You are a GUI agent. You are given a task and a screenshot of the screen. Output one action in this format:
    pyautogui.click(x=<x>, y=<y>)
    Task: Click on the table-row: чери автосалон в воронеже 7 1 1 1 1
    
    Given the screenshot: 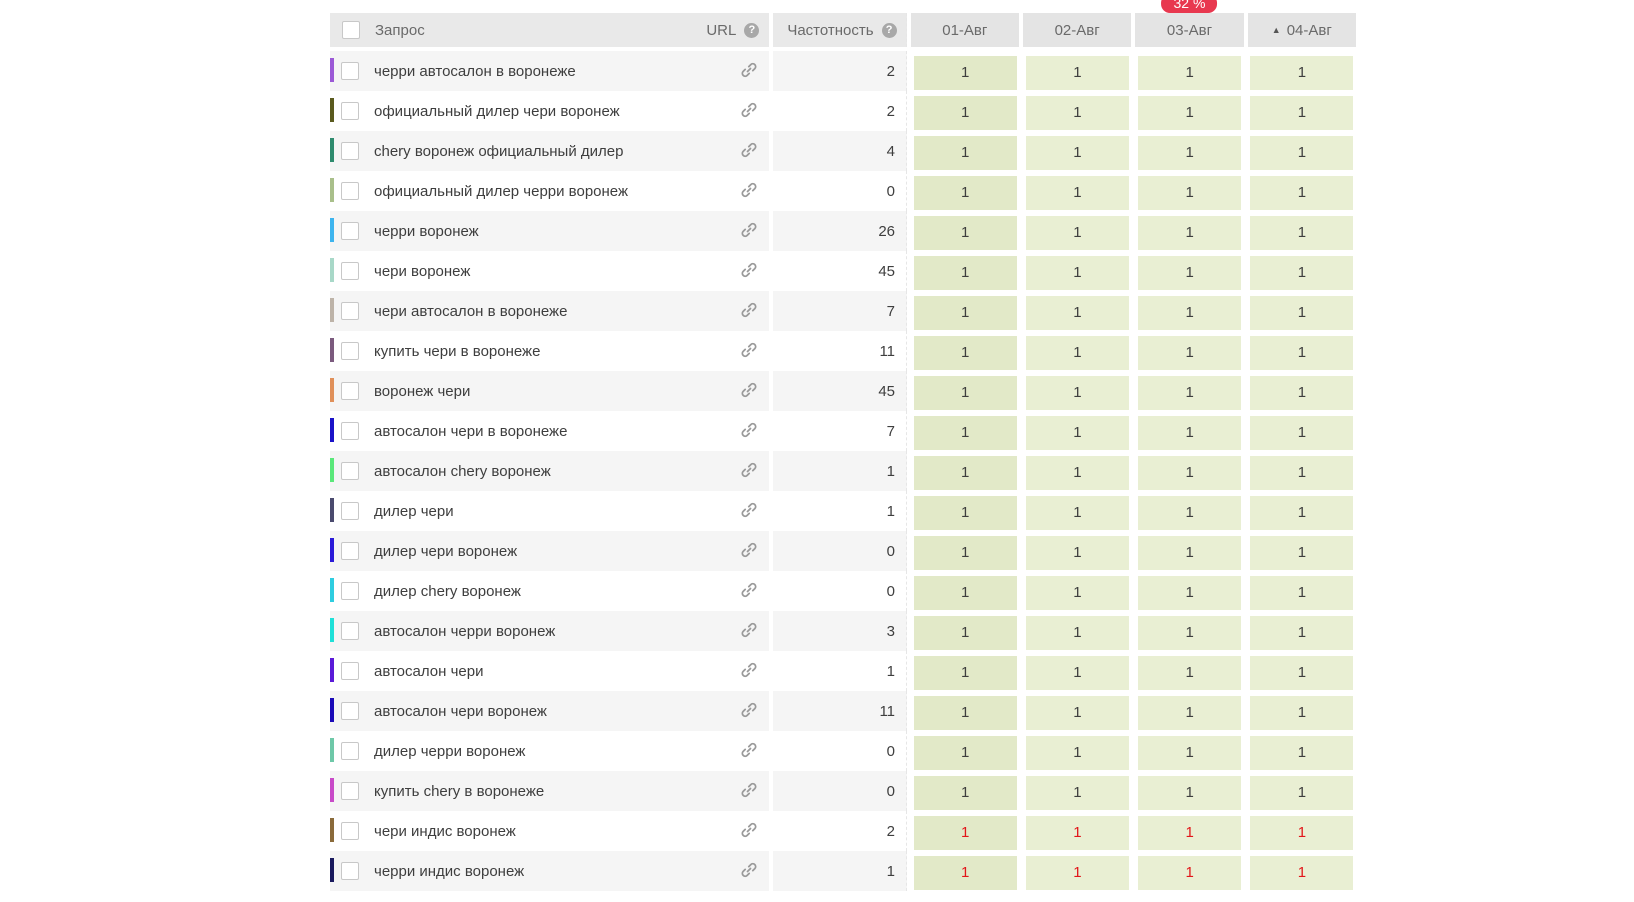 What is the action you would take?
    pyautogui.click(x=843, y=311)
    